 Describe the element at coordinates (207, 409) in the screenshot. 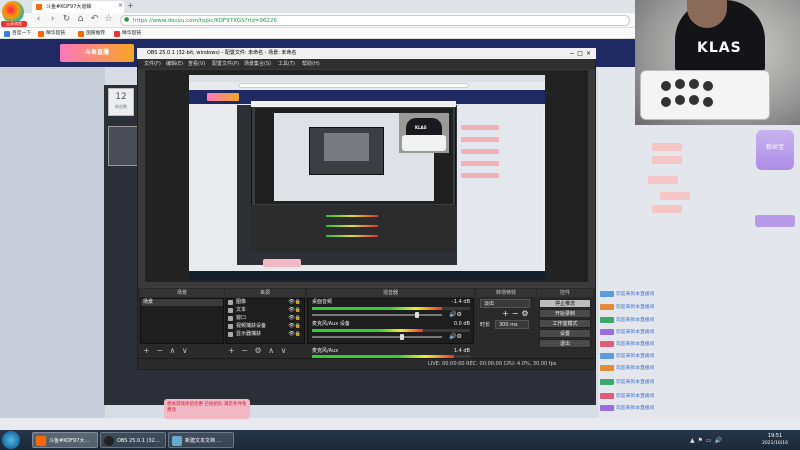

I see `promo-banner: 相关游戏体验优惠 已经组队 满足条件免费领` at that location.